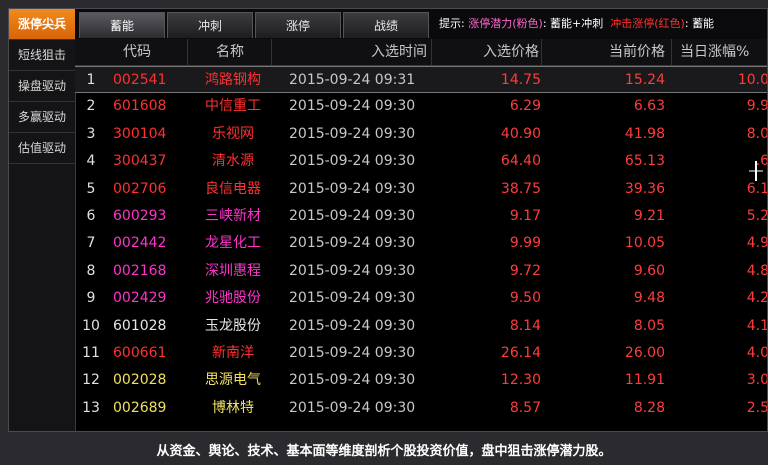 Image resolution: width=768 pixels, height=465 pixels. Describe the element at coordinates (421, 326) in the screenshot. I see `table-row: 10 601028 玉龙股份 2015-09-24 09:30 8.14 8.05 4.1` at that location.